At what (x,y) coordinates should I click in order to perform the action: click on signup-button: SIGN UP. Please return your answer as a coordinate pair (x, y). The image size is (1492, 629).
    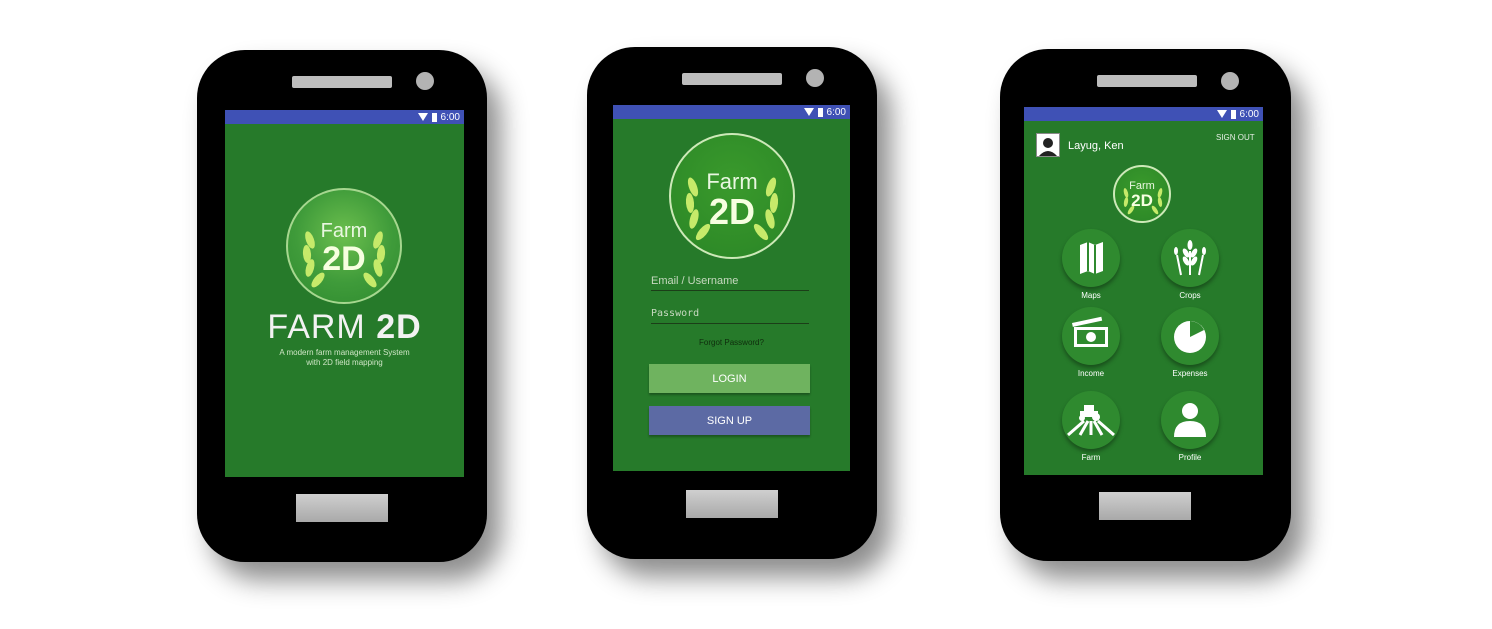
    Looking at the image, I should click on (729, 420).